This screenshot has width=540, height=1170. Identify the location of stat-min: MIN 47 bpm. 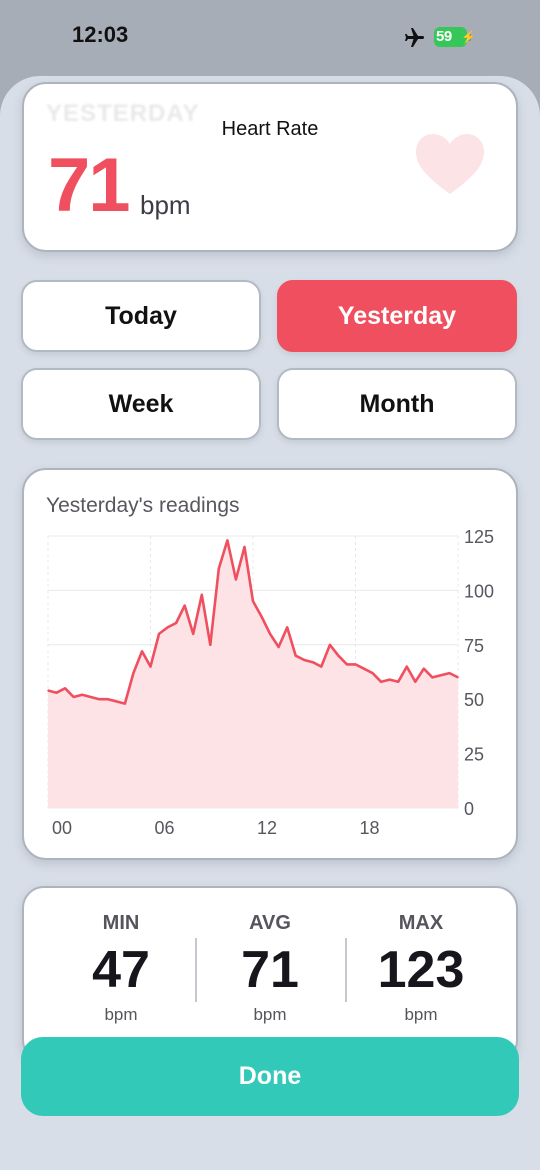
(121, 968).